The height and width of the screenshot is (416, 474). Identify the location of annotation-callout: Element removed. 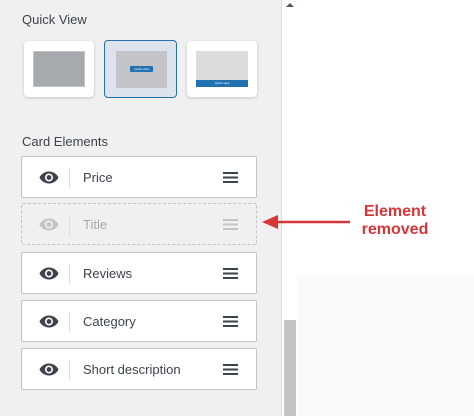
(395, 221).